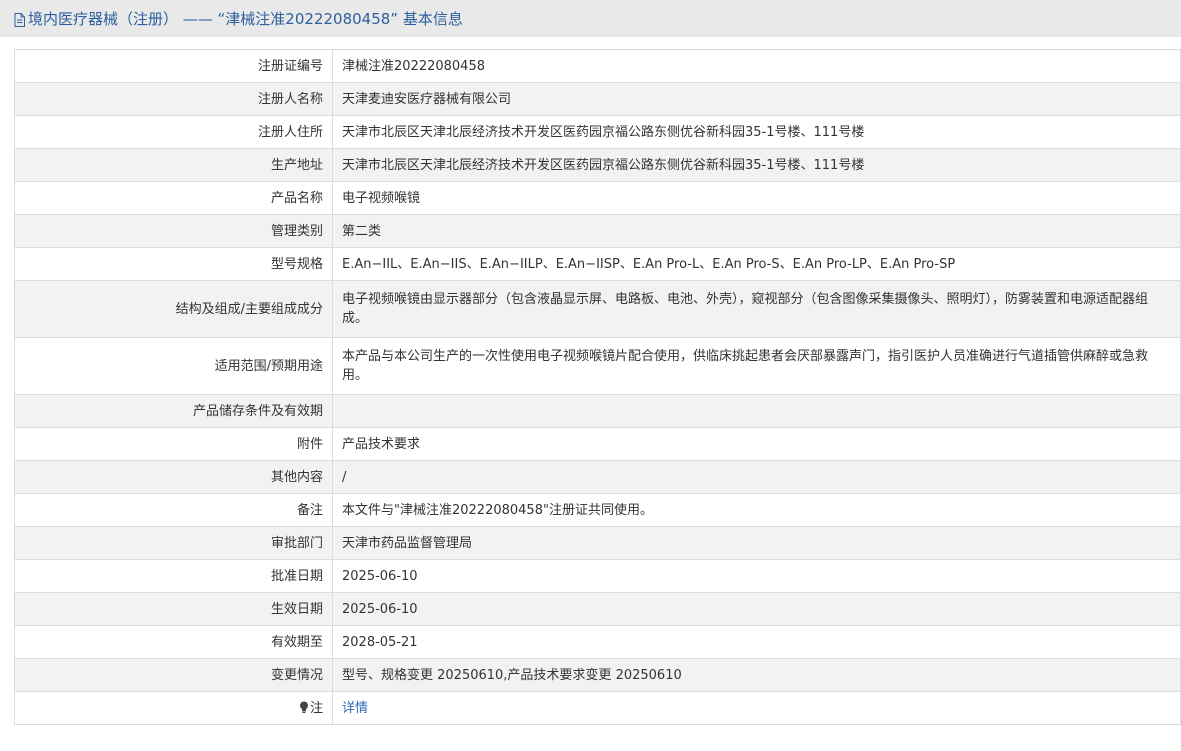 The image size is (1181, 751). I want to click on row-value: 电子视频喉镜, so click(756, 198).